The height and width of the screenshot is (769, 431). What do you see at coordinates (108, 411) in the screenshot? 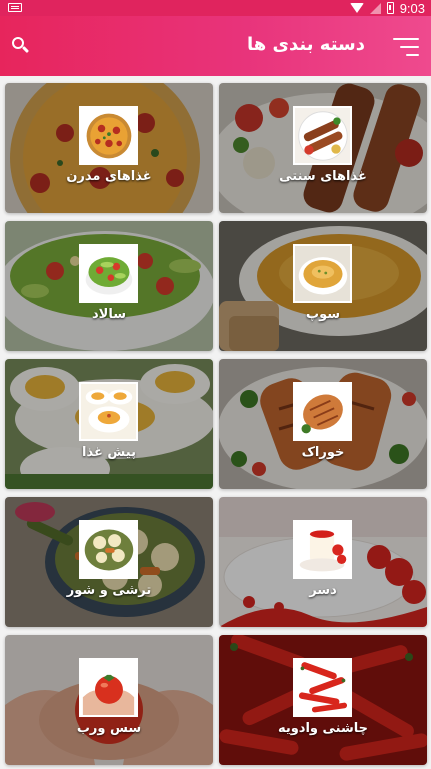
I see `eggs-thumbnail` at bounding box center [108, 411].